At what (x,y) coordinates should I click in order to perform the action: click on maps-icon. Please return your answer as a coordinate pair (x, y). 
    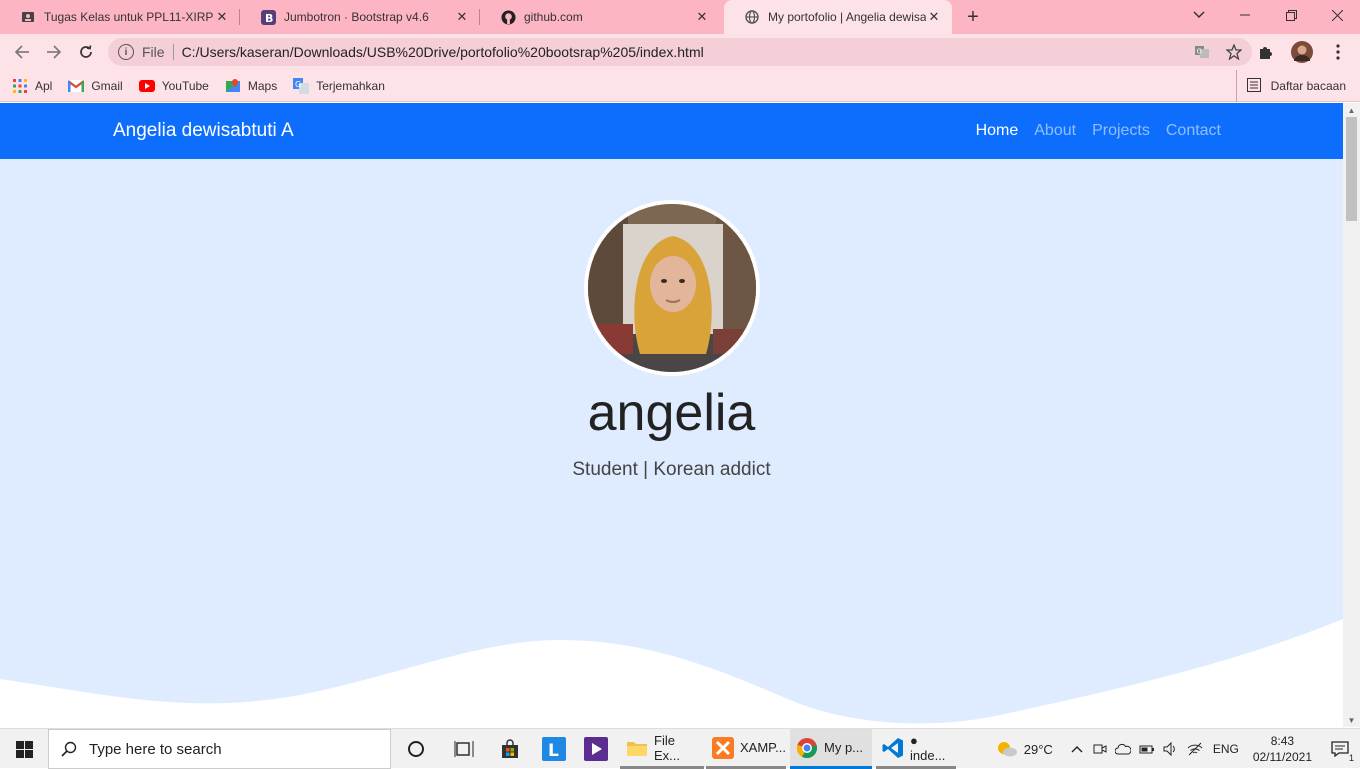
    Looking at the image, I should click on (233, 86).